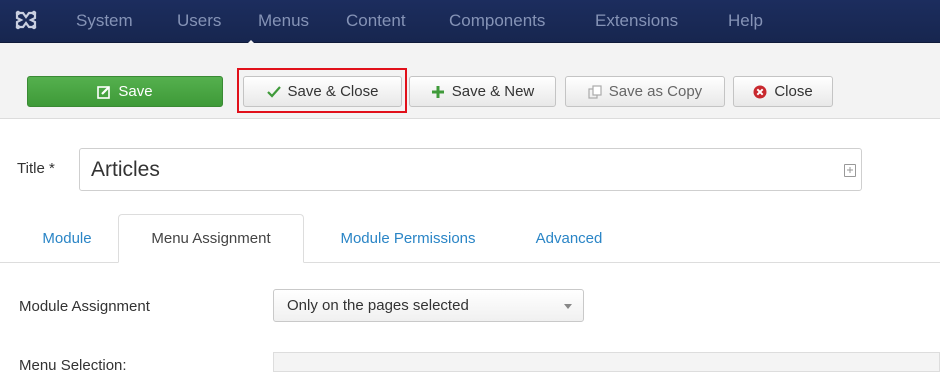  Describe the element at coordinates (438, 92) in the screenshot. I see `plus-icon` at that location.